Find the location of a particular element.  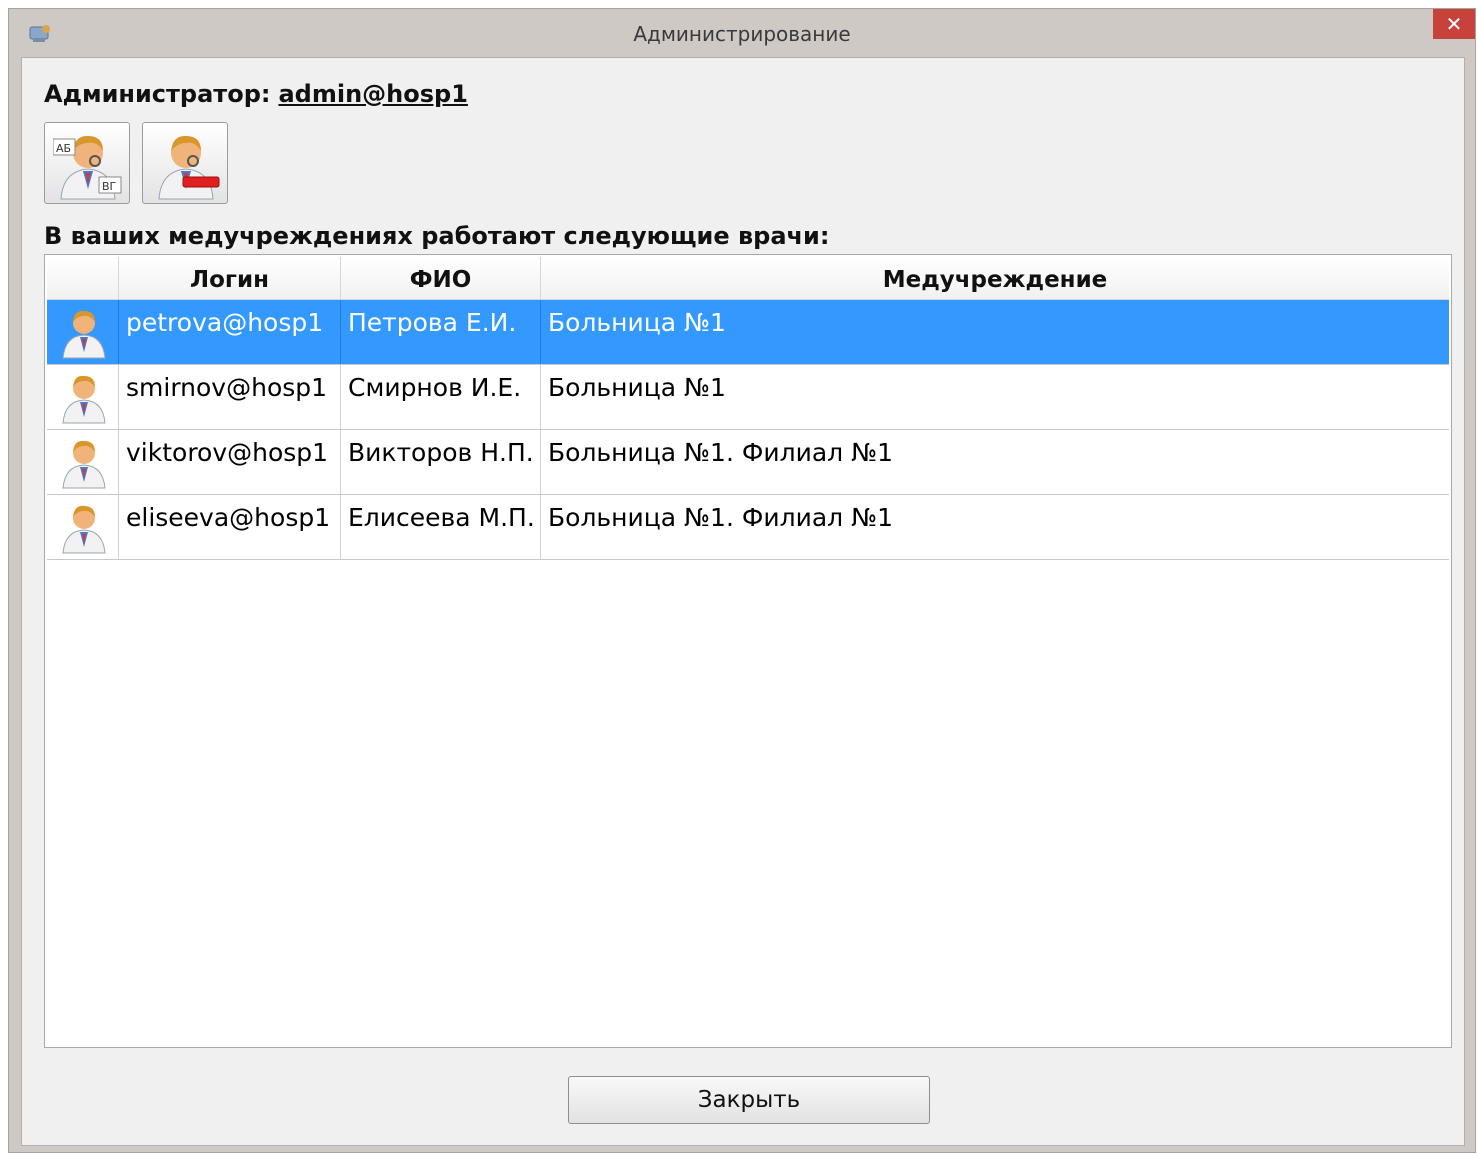

cell-fio: Смирнов И.Е. is located at coordinates (441, 397).